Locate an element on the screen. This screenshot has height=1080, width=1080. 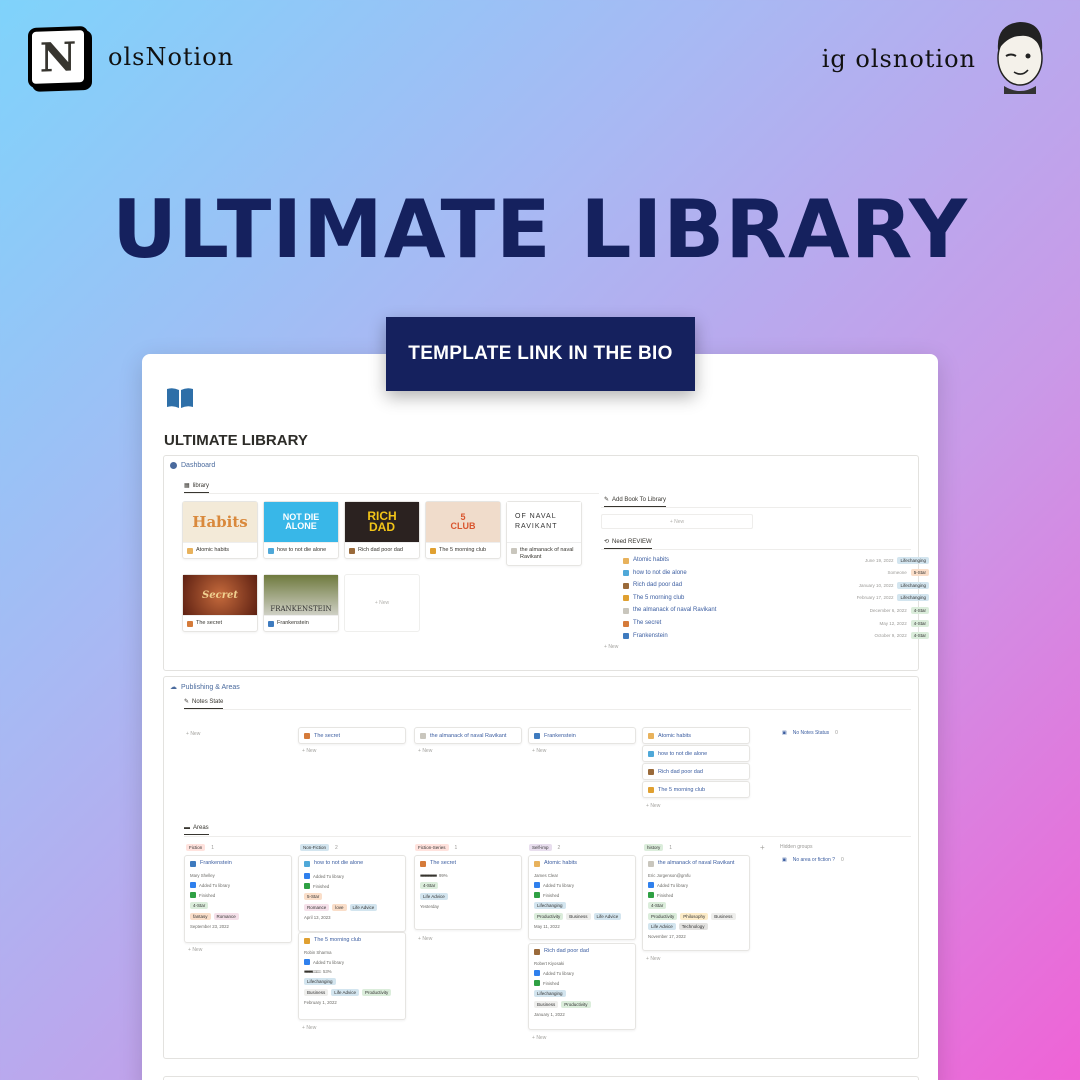
review-row: Frankenstein October 9, 2022 4-Star is located at coordinates (776, 636).